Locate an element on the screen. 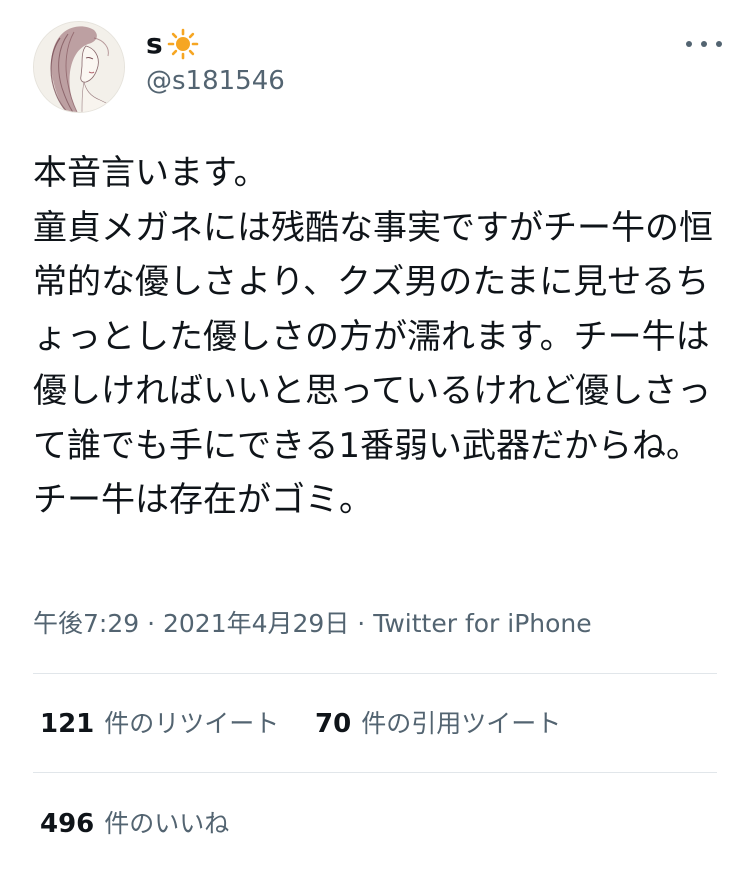 The width and height of the screenshot is (750, 871). more-options-button is located at coordinates (704, 44).